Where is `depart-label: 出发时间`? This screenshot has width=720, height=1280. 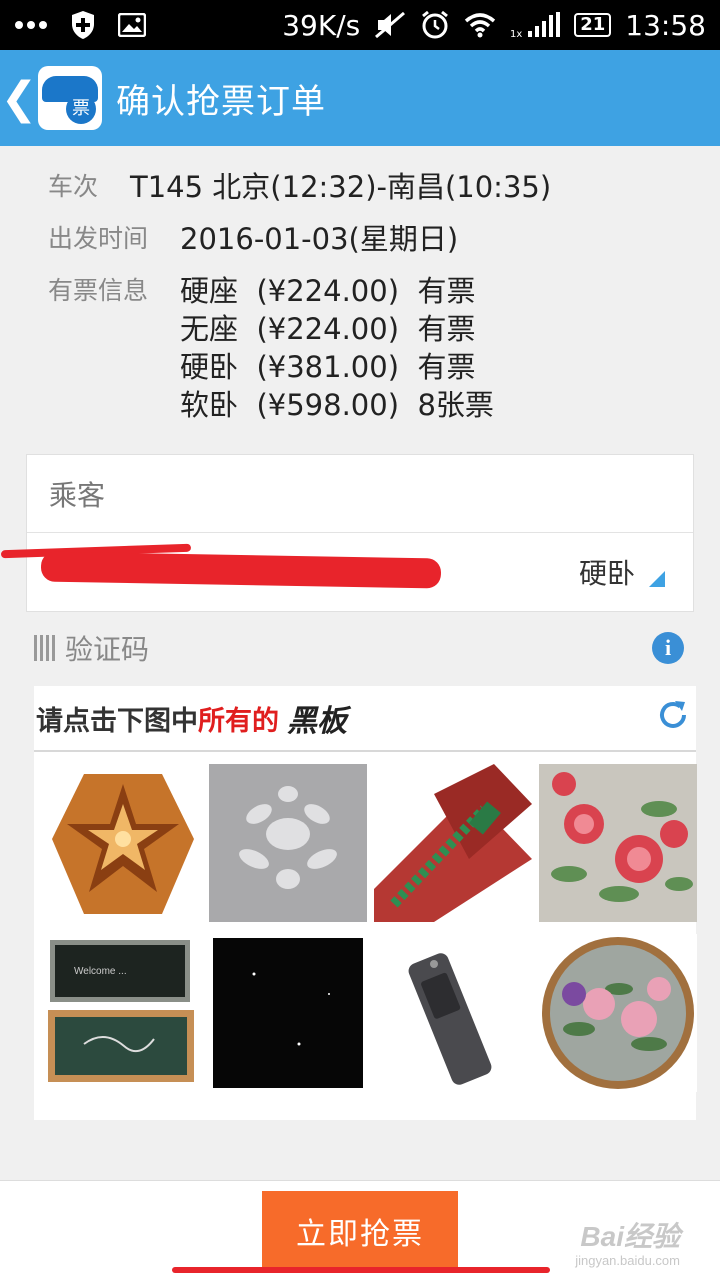 depart-label: 出发时间 is located at coordinates (98, 238).